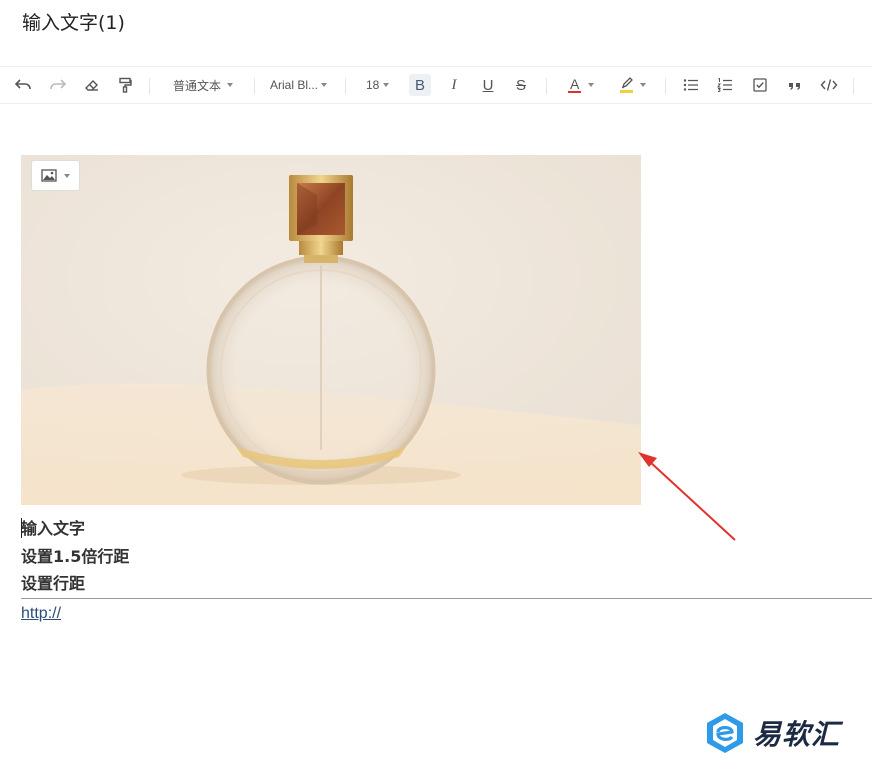 The width and height of the screenshot is (872, 758). I want to click on highlight-color-button, so click(633, 85).